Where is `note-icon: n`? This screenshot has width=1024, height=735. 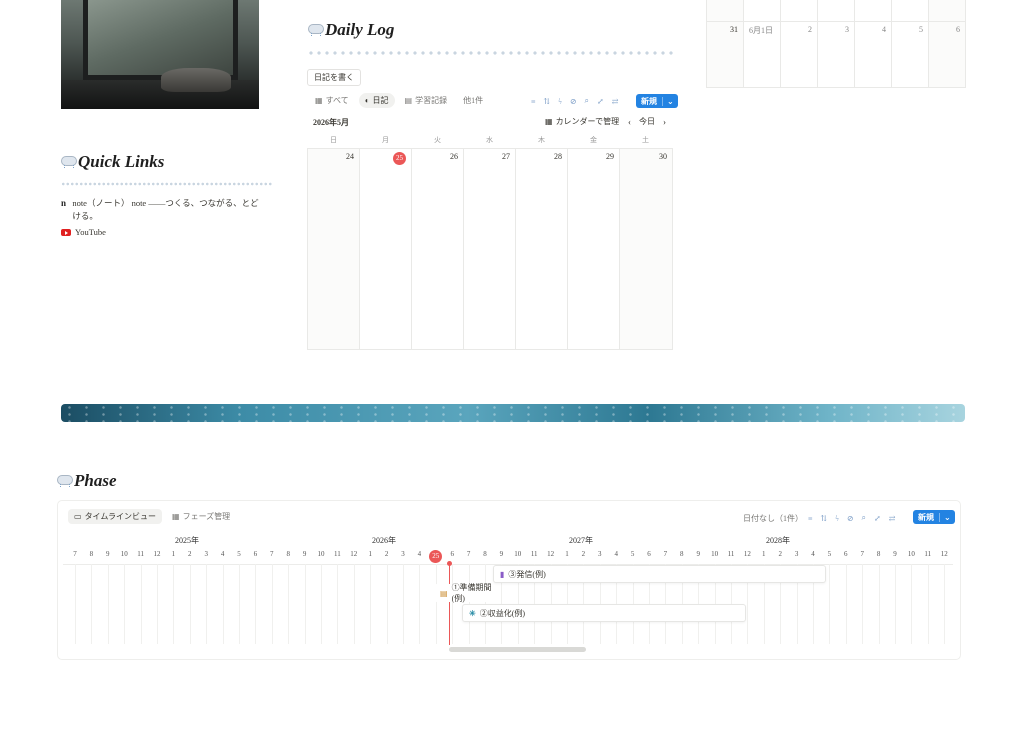 note-icon: n is located at coordinates (64, 203).